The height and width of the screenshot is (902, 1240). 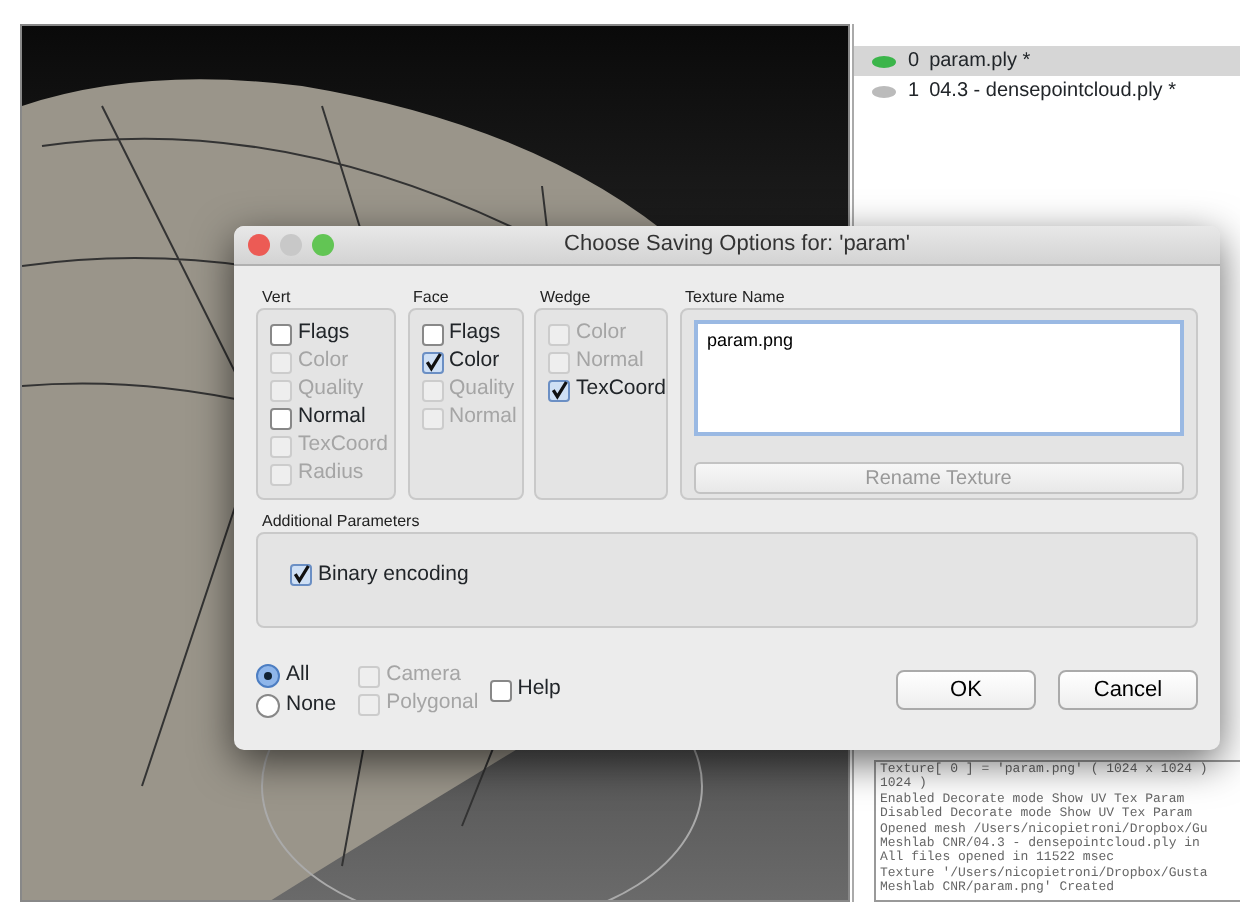 I want to click on checkbox-label: Binary encoding, so click(x=393, y=574).